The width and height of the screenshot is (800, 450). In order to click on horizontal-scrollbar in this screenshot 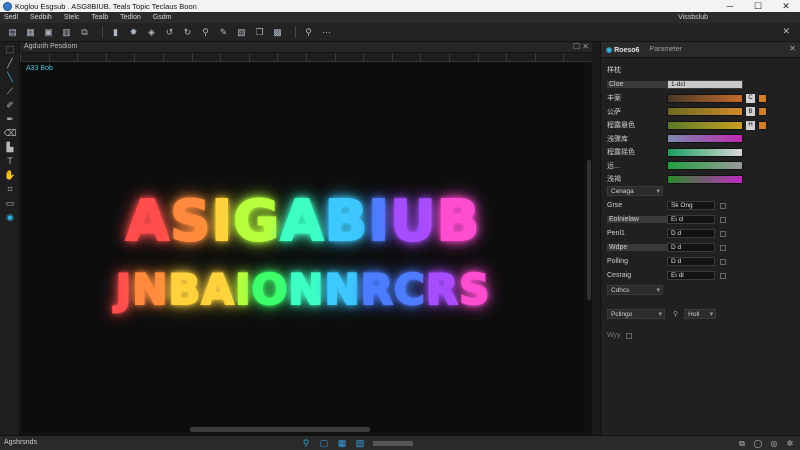, I will do `click(280, 429)`.